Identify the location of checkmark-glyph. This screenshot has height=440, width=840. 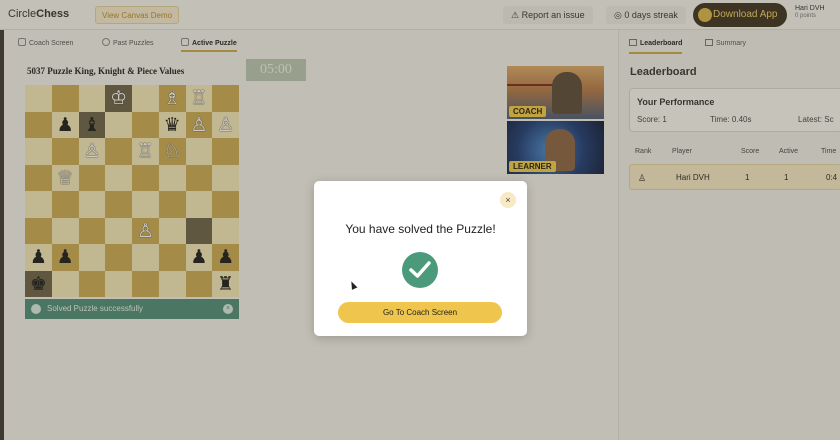
(420, 269).